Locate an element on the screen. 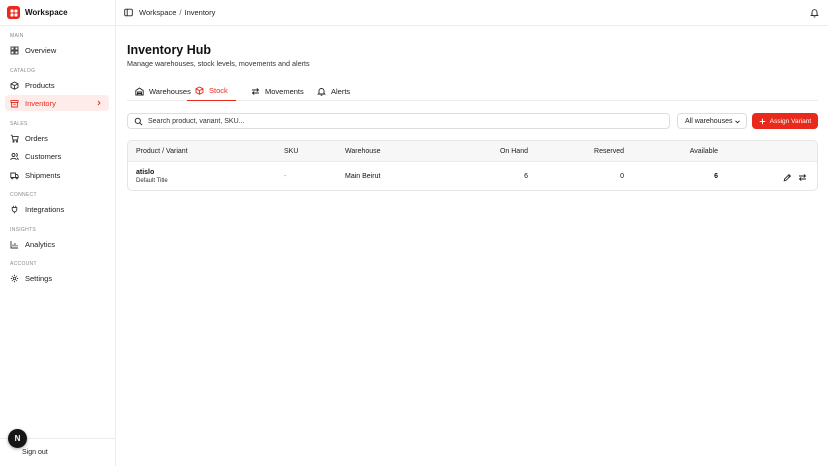  plug-icon is located at coordinates (14, 209).